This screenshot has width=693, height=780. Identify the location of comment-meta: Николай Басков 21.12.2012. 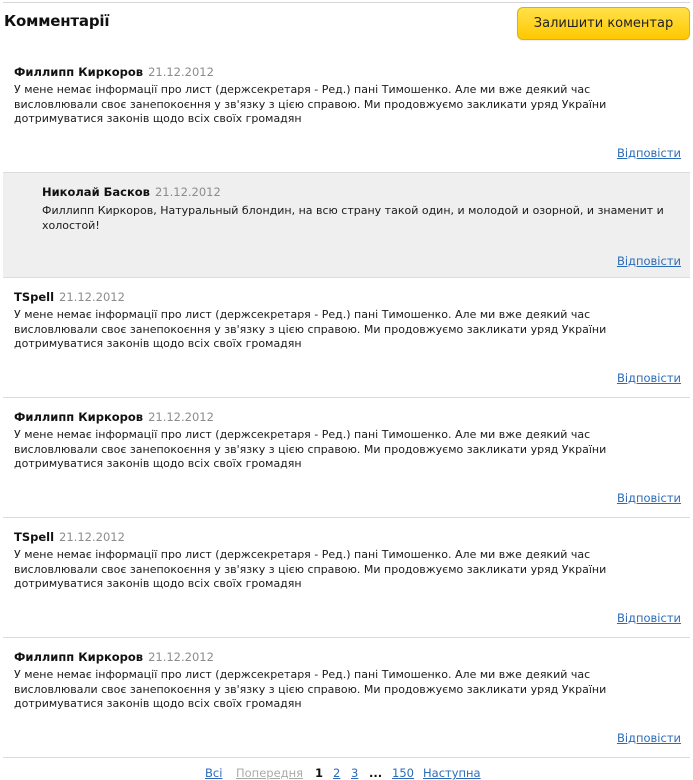
(131, 192).